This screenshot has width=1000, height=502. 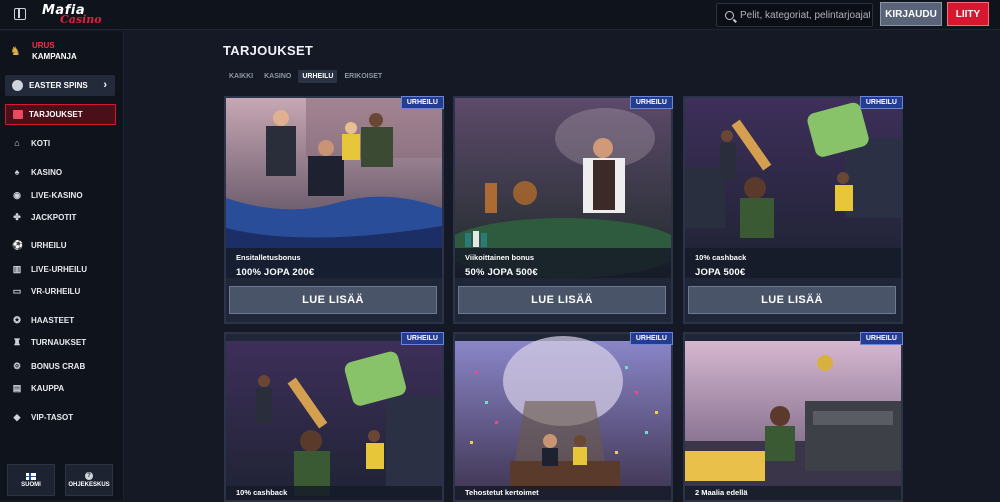 What do you see at coordinates (17, 342) in the screenshot?
I see `trophy-icon: ♜` at bounding box center [17, 342].